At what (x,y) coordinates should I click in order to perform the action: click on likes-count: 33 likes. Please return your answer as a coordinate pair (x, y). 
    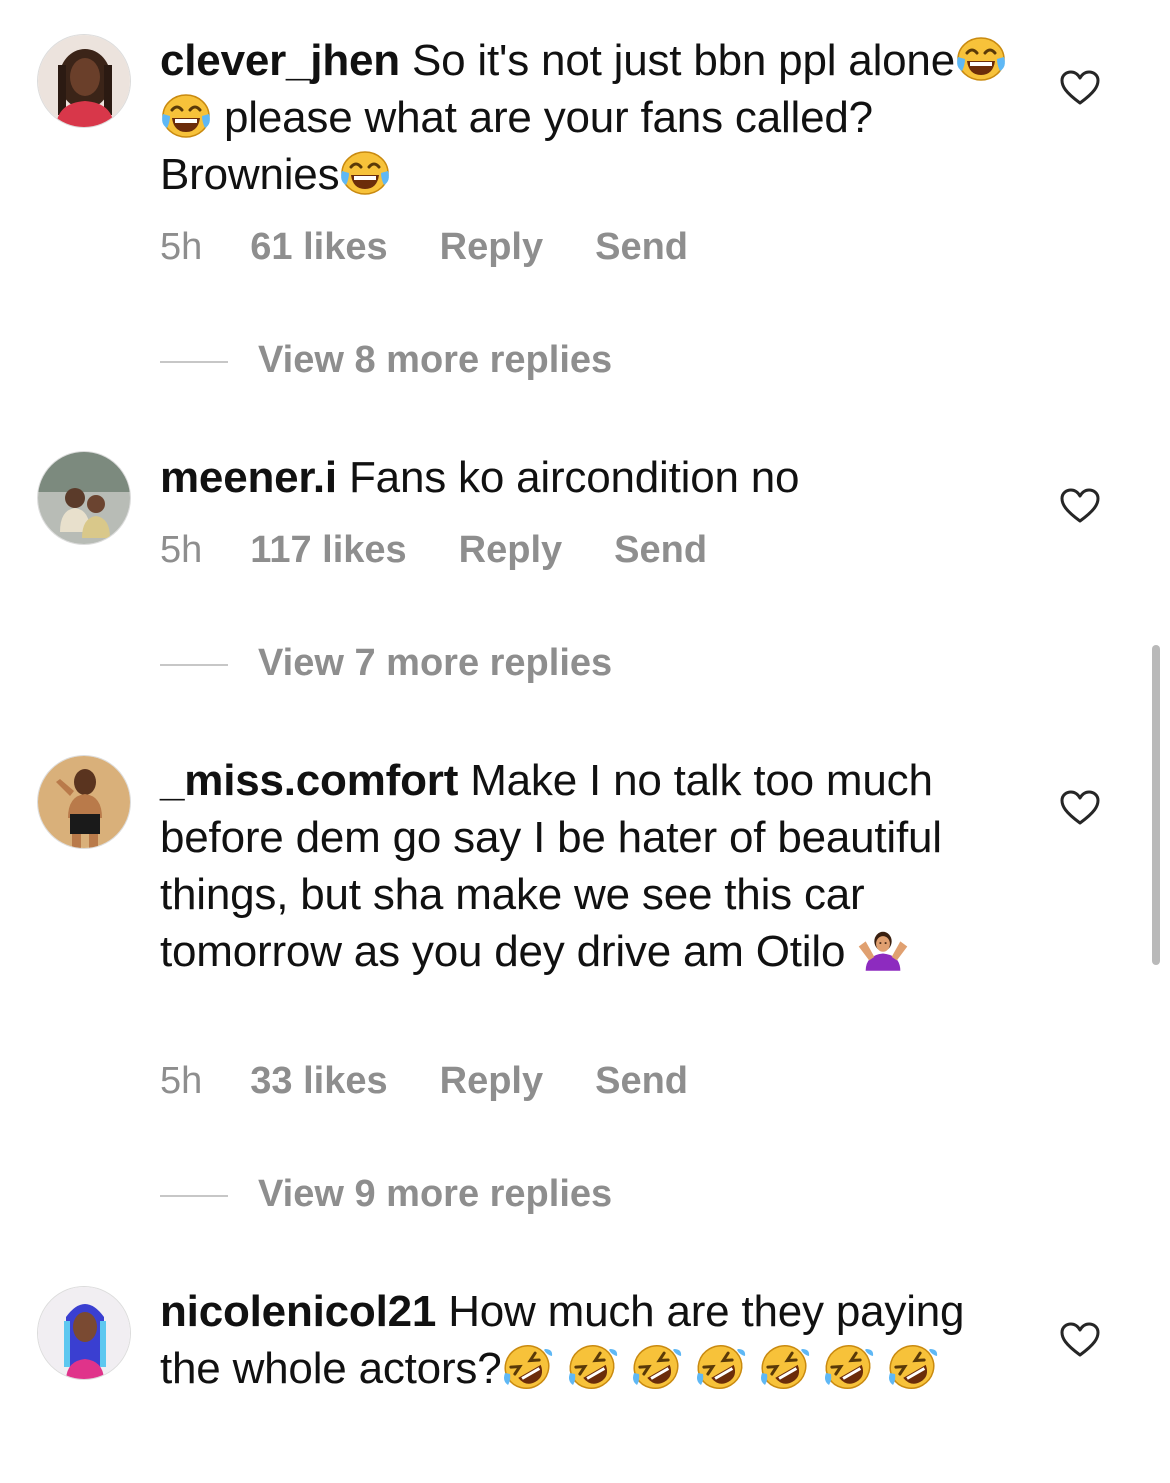
    Looking at the image, I should click on (318, 1081).